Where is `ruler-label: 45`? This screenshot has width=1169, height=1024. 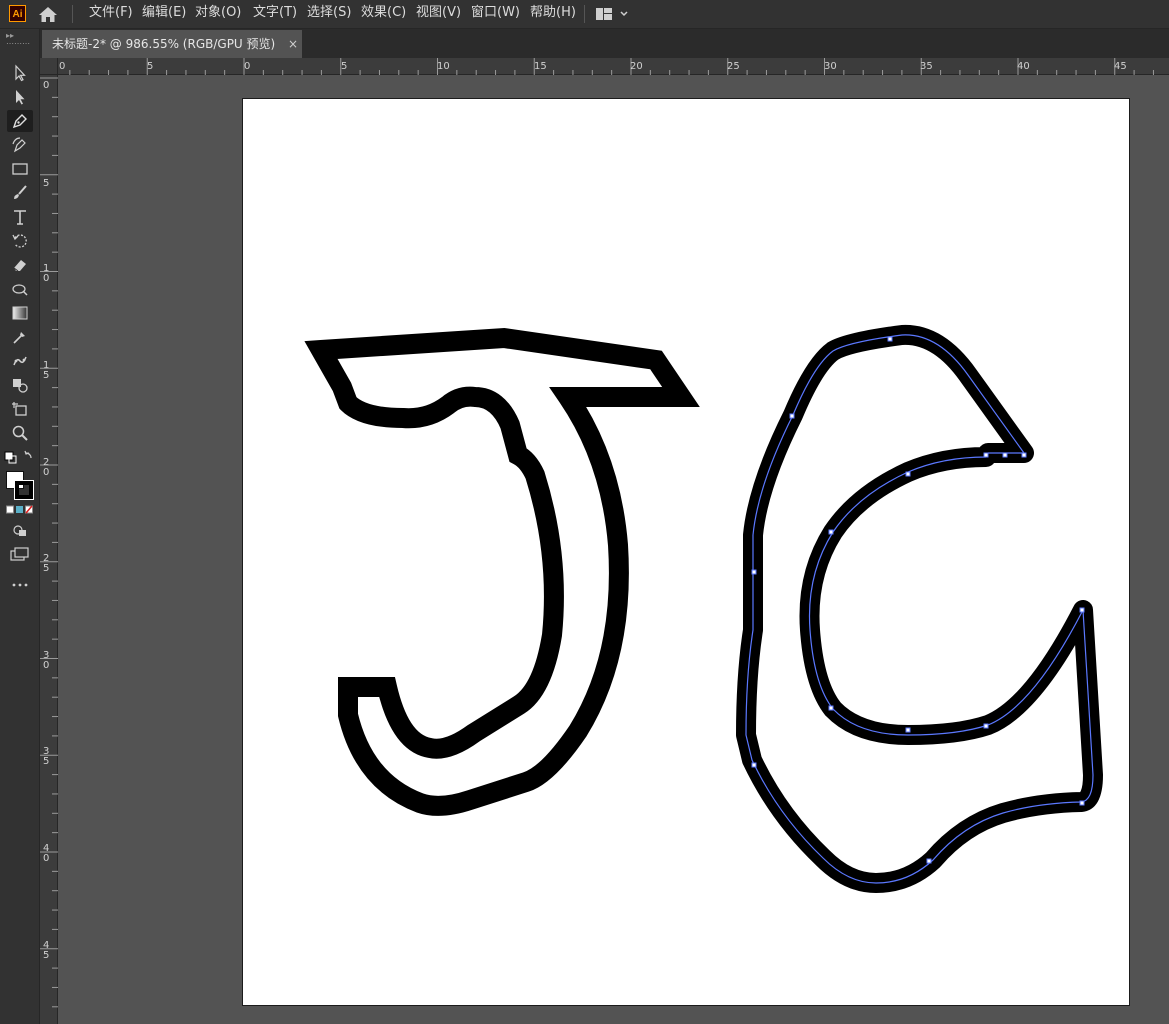
ruler-label: 45 is located at coordinates (1120, 66).